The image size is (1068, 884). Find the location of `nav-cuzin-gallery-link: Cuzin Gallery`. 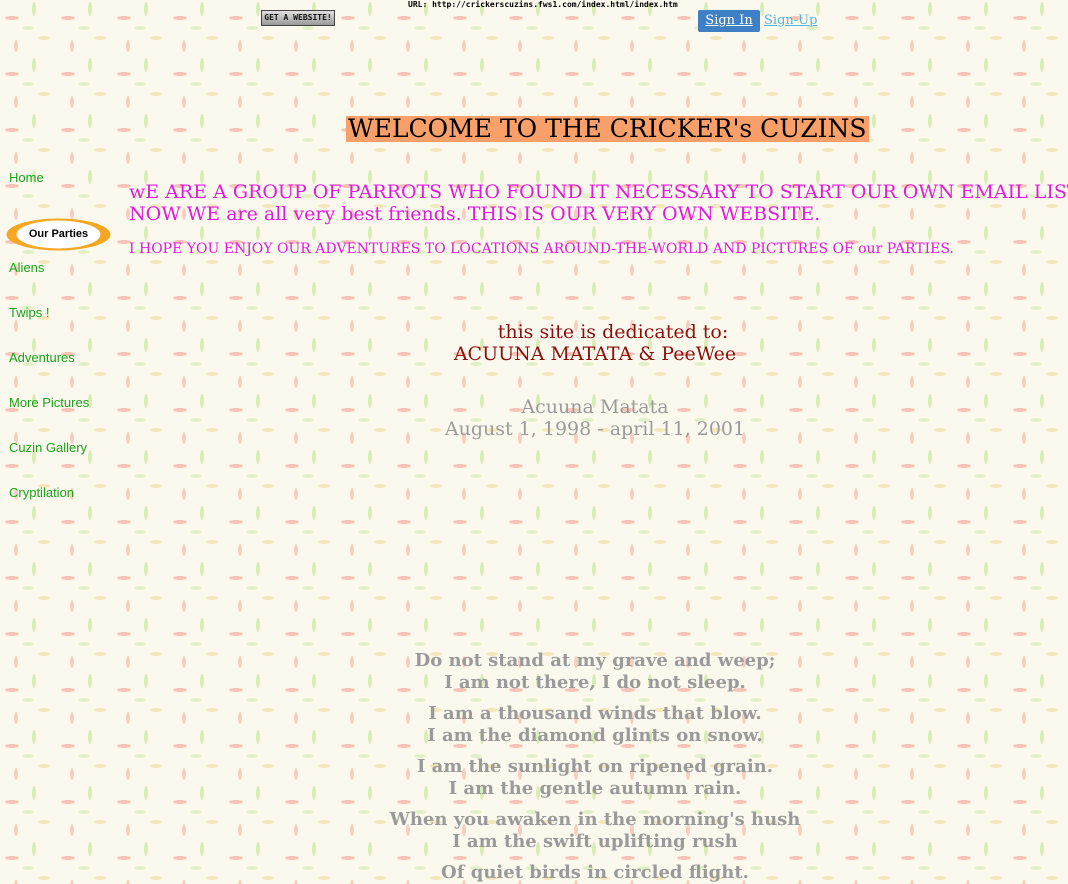

nav-cuzin-gallery-link: Cuzin Gallery is located at coordinates (48, 447).